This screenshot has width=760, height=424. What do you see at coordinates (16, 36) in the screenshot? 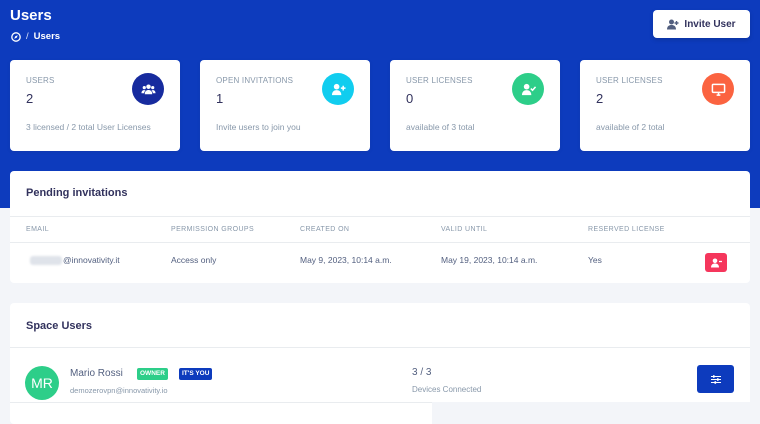
I see `compass-icon` at bounding box center [16, 36].